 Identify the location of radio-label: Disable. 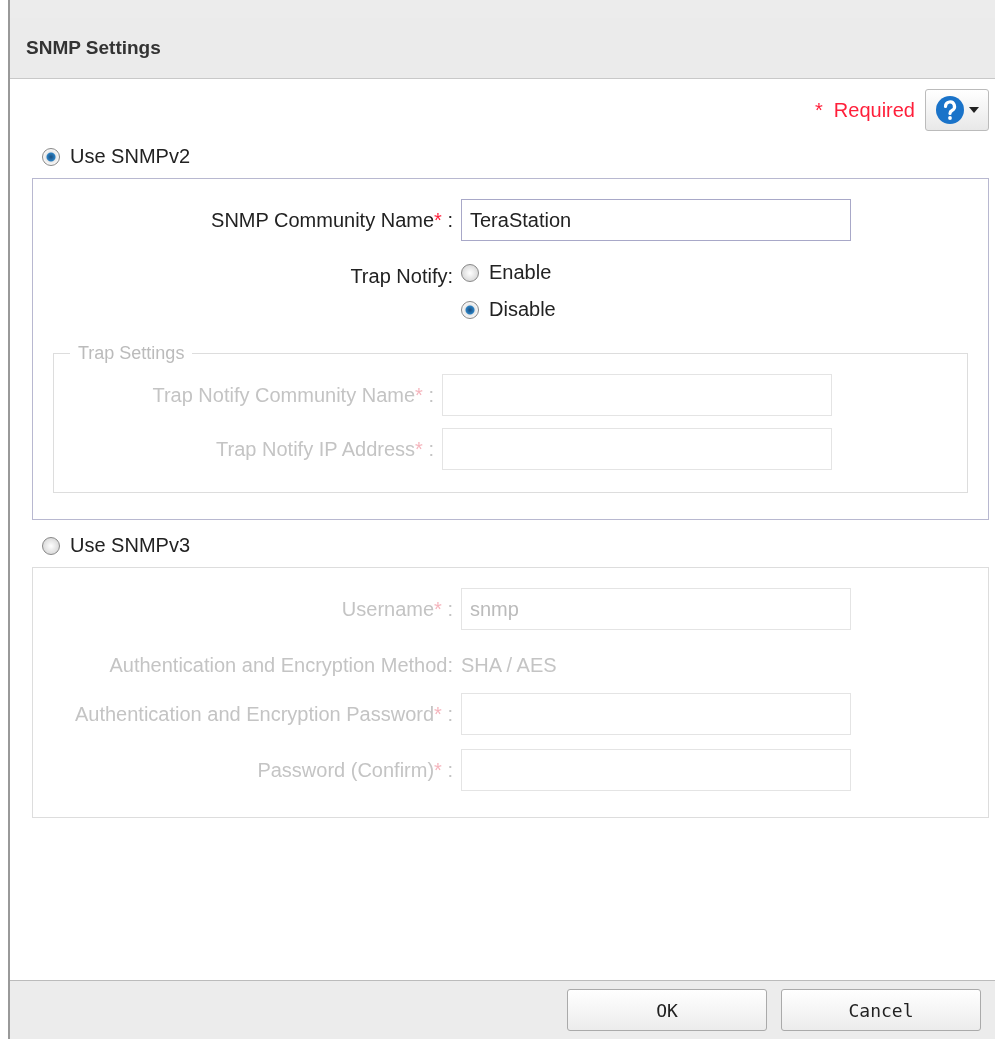
(522, 309).